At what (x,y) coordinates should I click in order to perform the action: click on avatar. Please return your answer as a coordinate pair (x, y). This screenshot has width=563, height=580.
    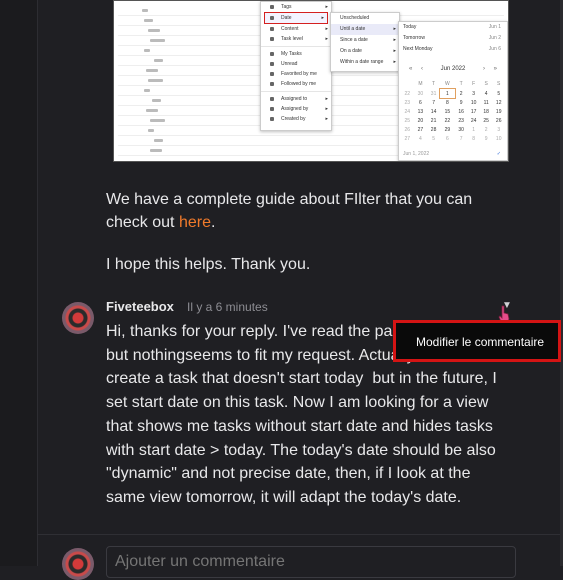
    Looking at the image, I should click on (78, 318).